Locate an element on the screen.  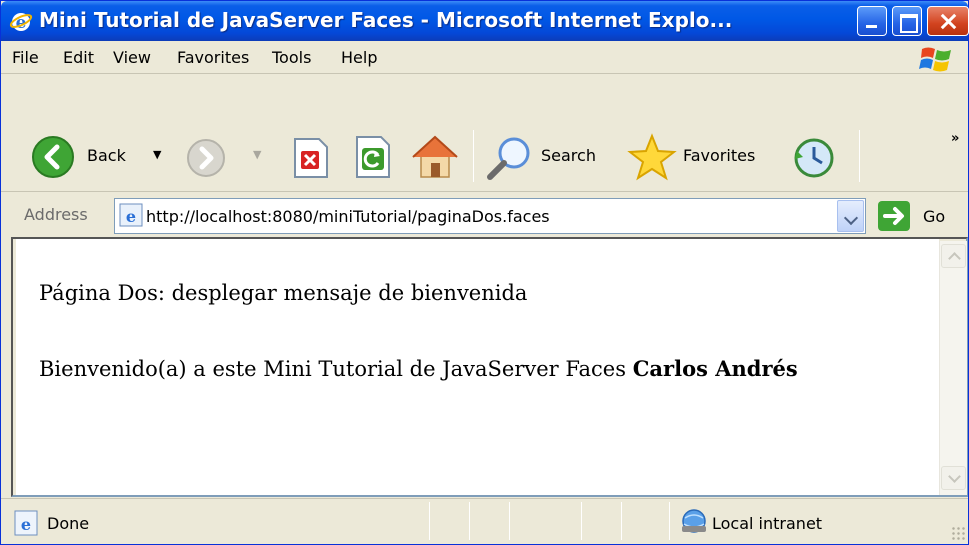
search-icon is located at coordinates (509, 158).